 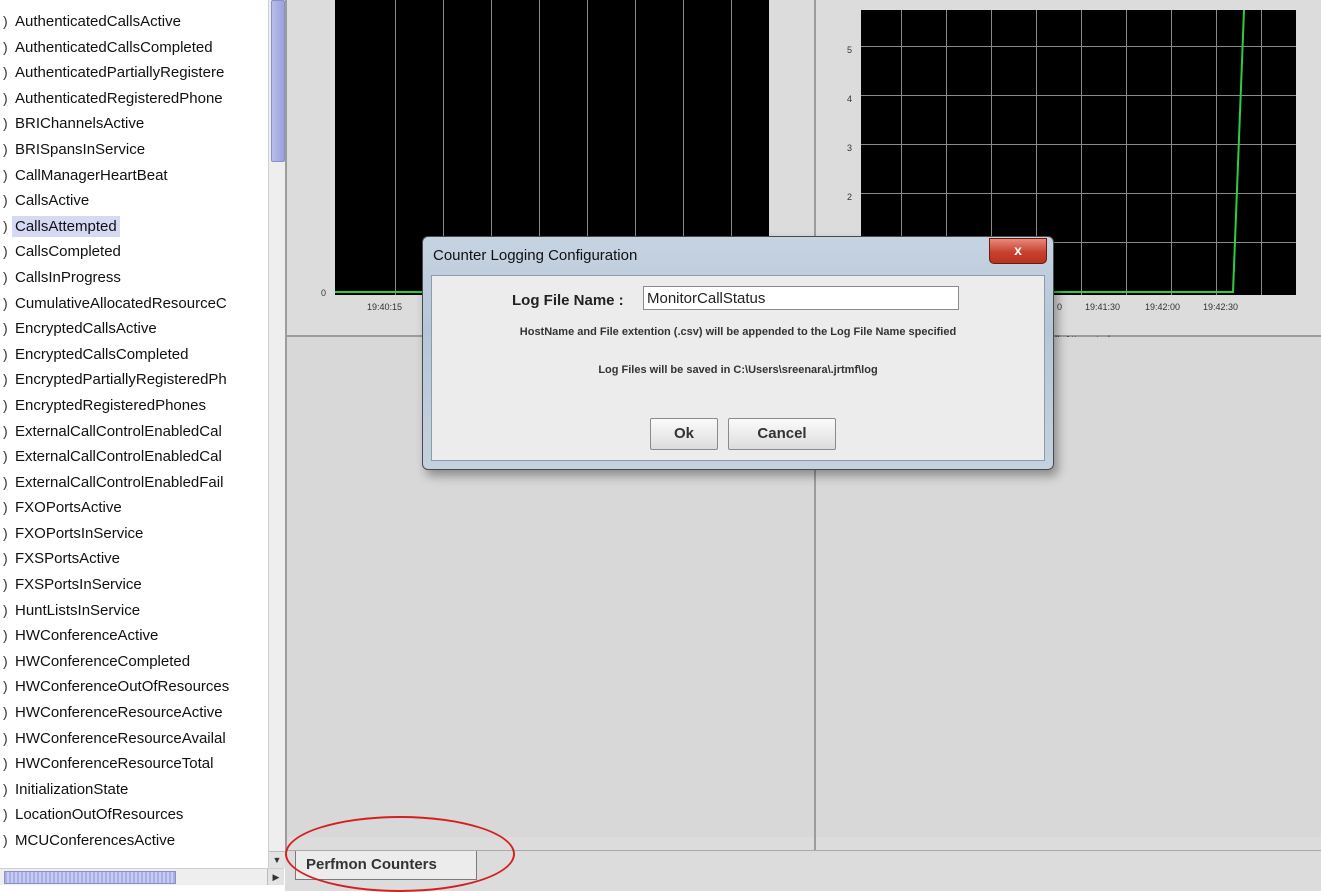 I want to click on counter-label: EncryptedRegisteredPhones, so click(x=110, y=405).